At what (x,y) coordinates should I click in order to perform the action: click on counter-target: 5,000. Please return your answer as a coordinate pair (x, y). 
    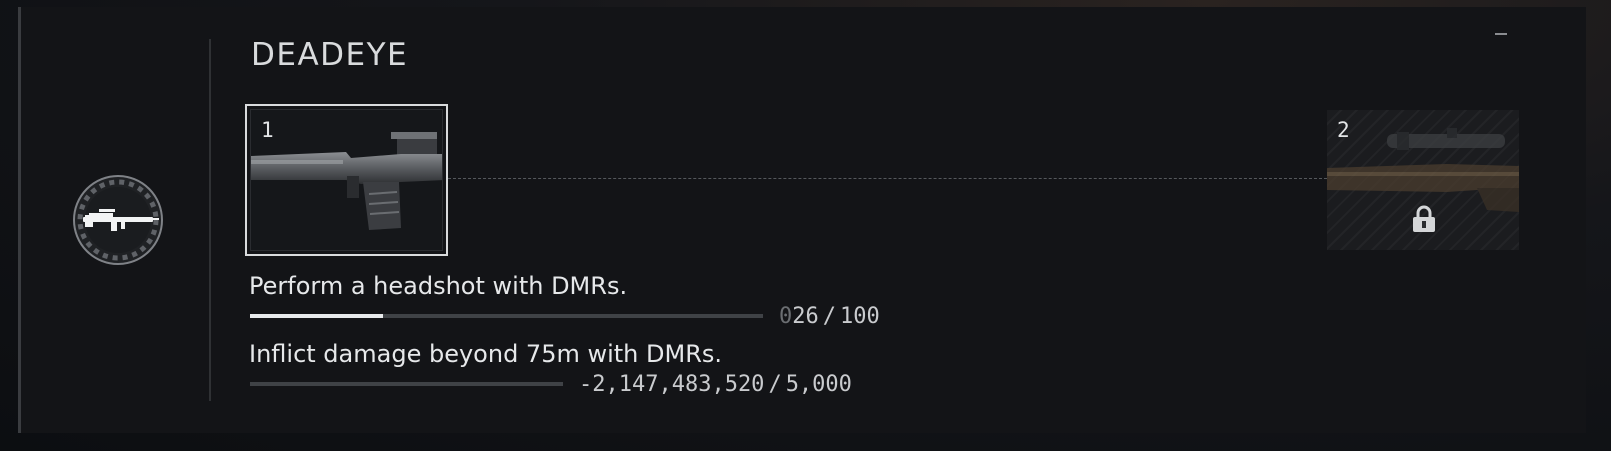
    Looking at the image, I should click on (818, 384).